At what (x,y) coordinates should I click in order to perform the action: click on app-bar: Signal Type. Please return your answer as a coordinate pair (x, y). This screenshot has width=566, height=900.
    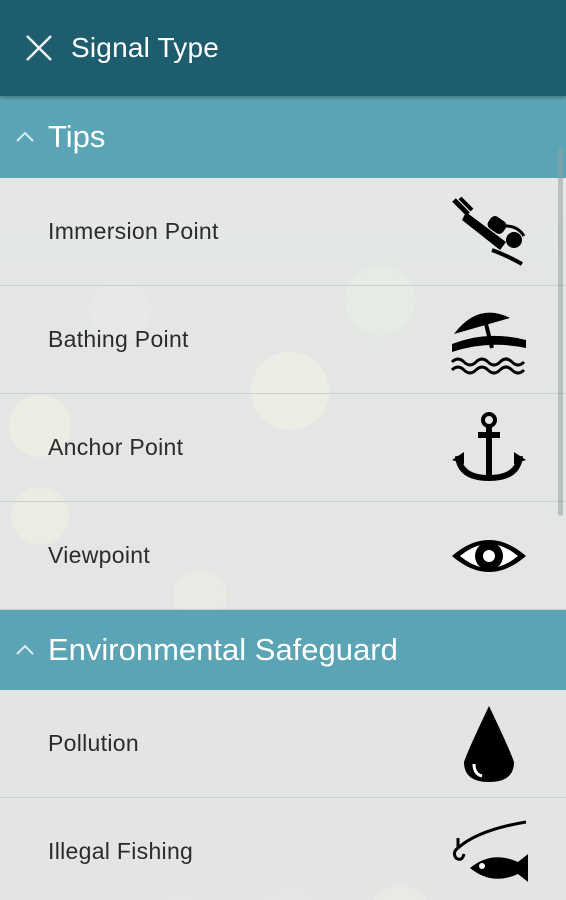
    Looking at the image, I should click on (283, 48).